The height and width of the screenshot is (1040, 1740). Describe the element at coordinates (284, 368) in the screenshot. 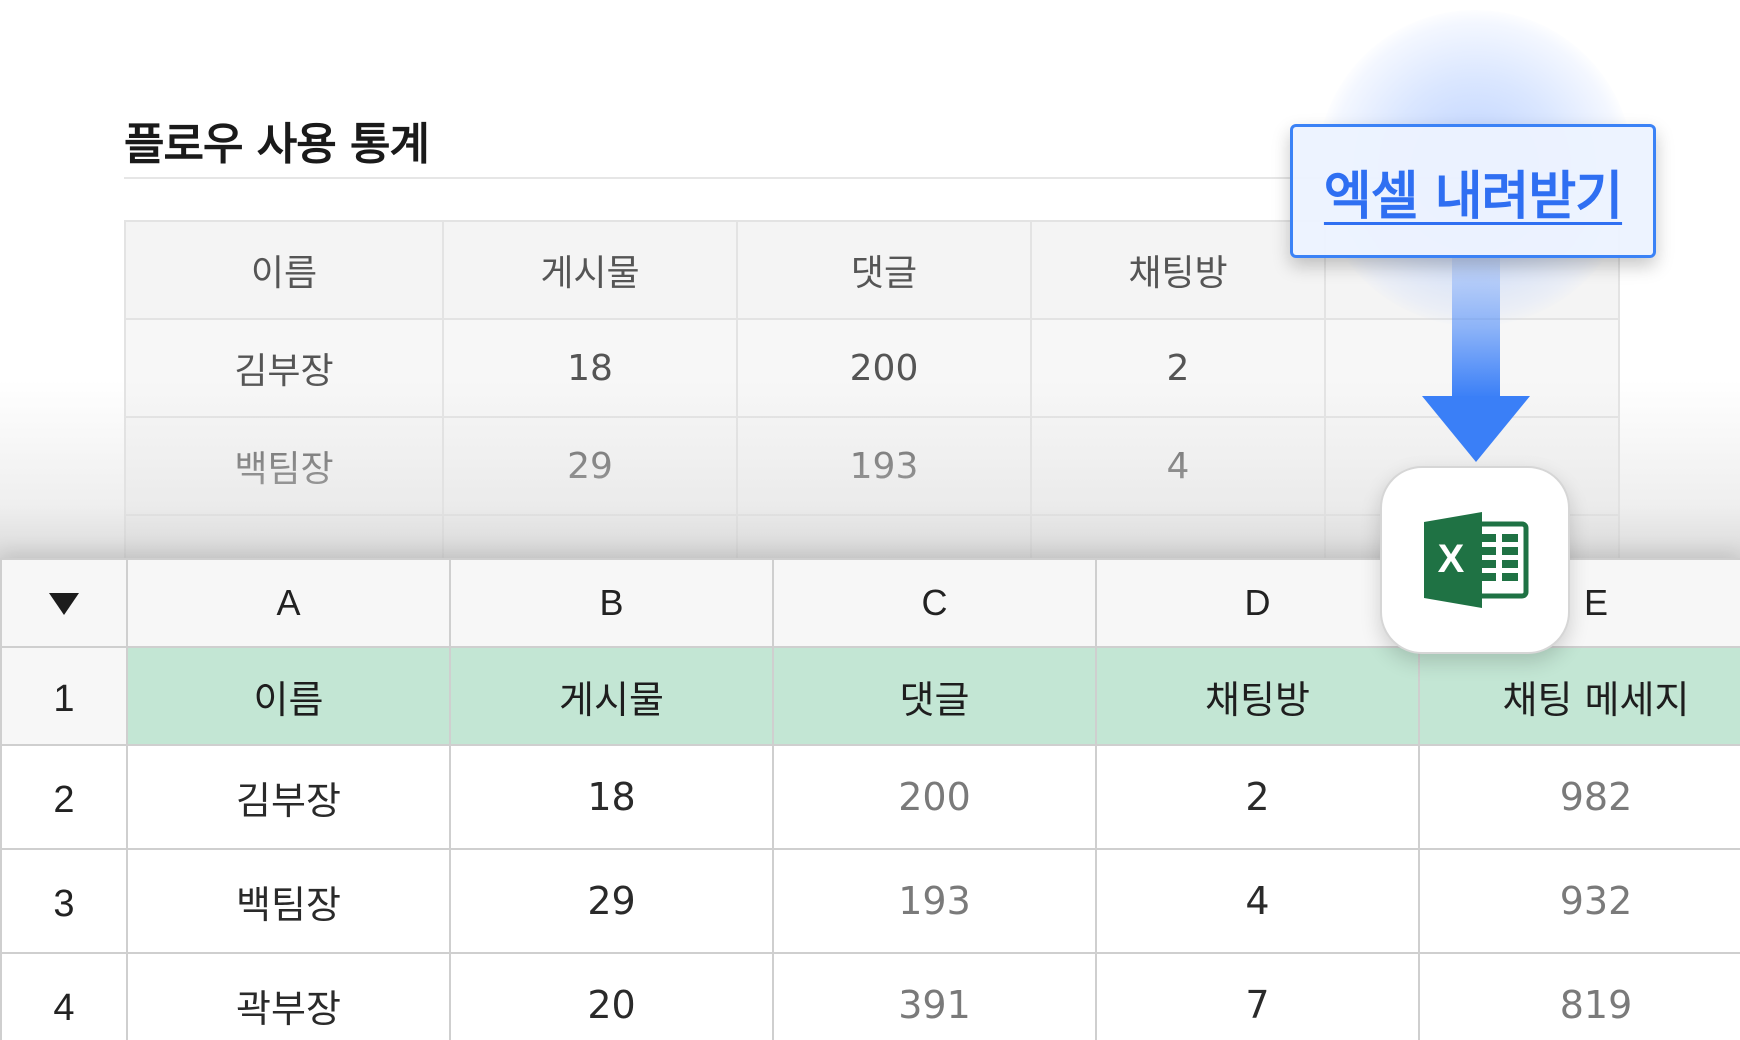

I see `stats-cell: 김부장` at that location.